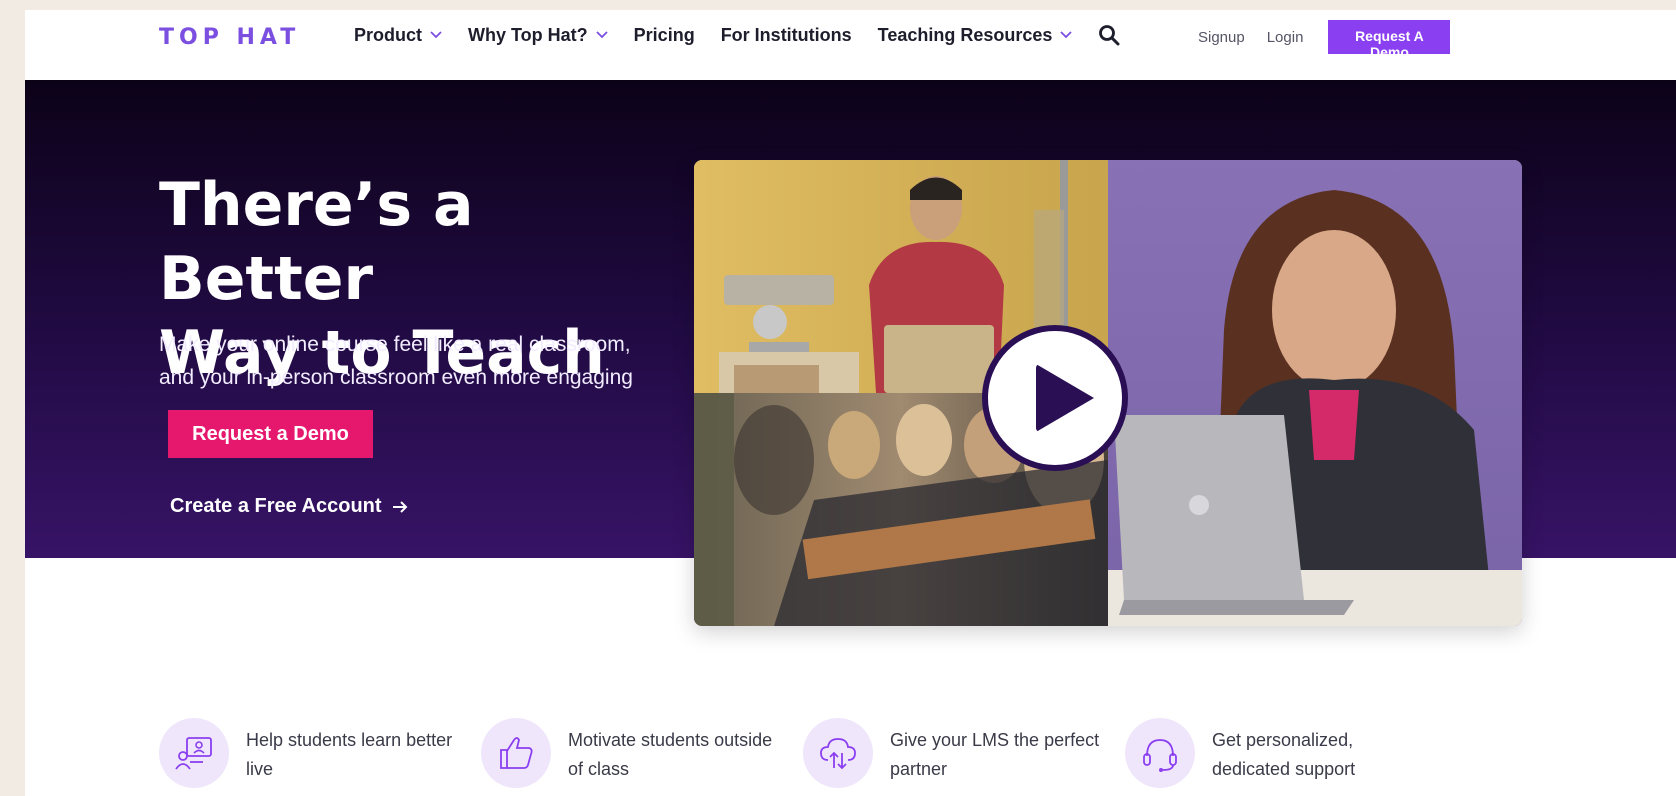 This screenshot has height=796, width=1676. Describe the element at coordinates (678, 755) in the screenshot. I see `feature-text: Motivate students outside of class` at that location.